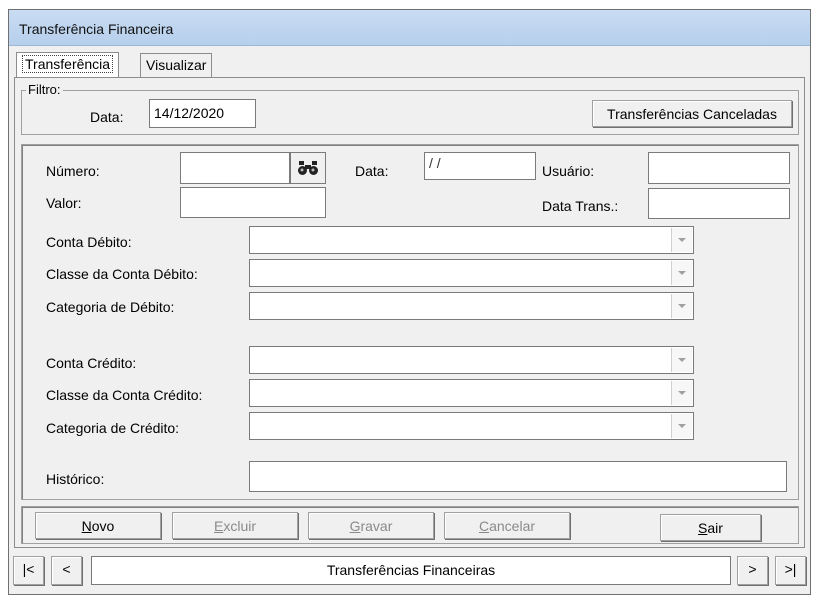 The image size is (821, 603). I want to click on historico-input, so click(518, 476).